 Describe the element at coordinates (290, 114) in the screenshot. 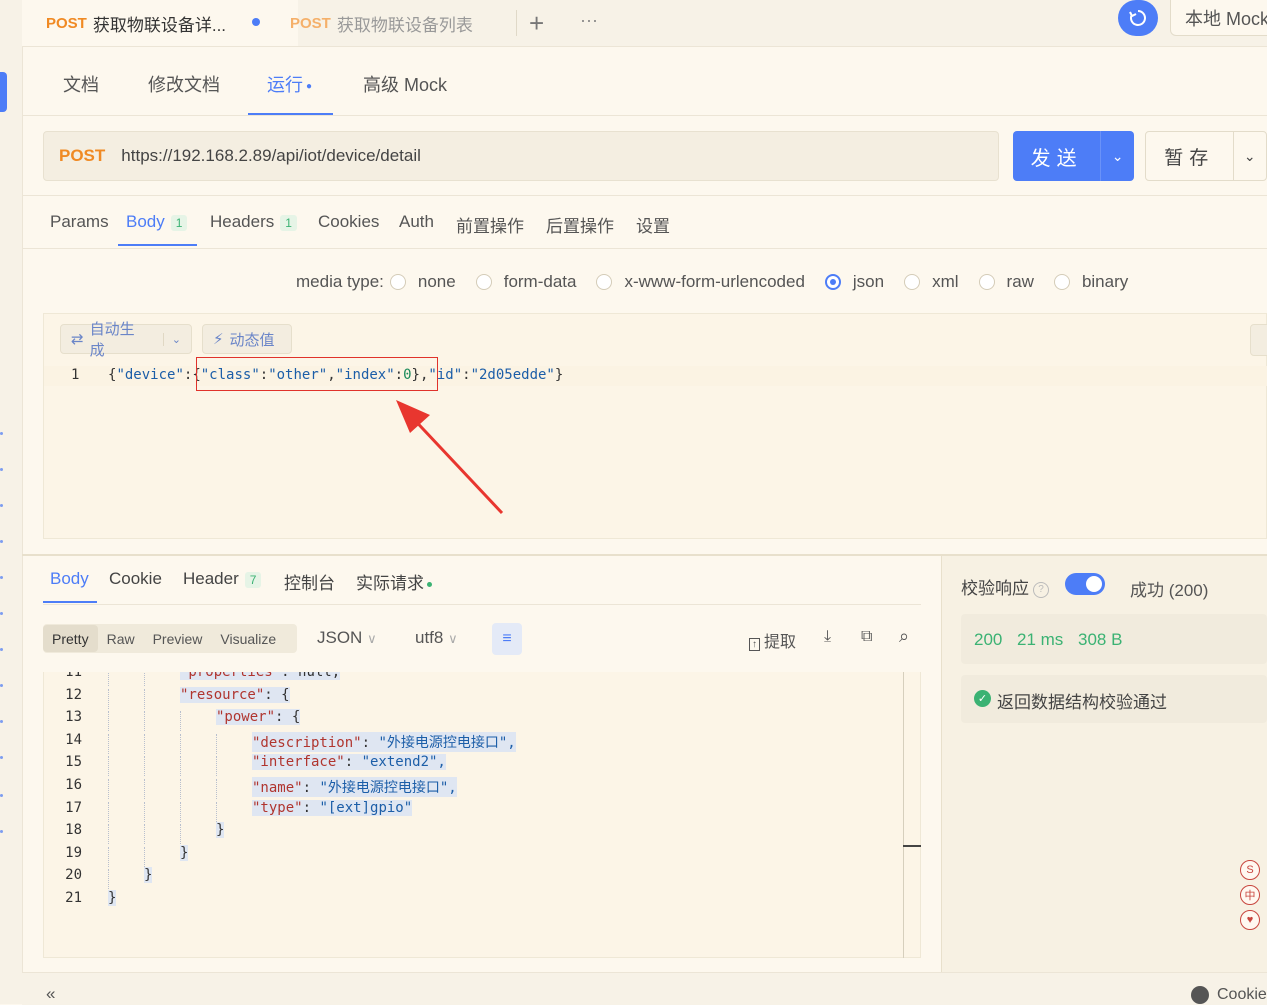

I see `active-tab-underline` at that location.